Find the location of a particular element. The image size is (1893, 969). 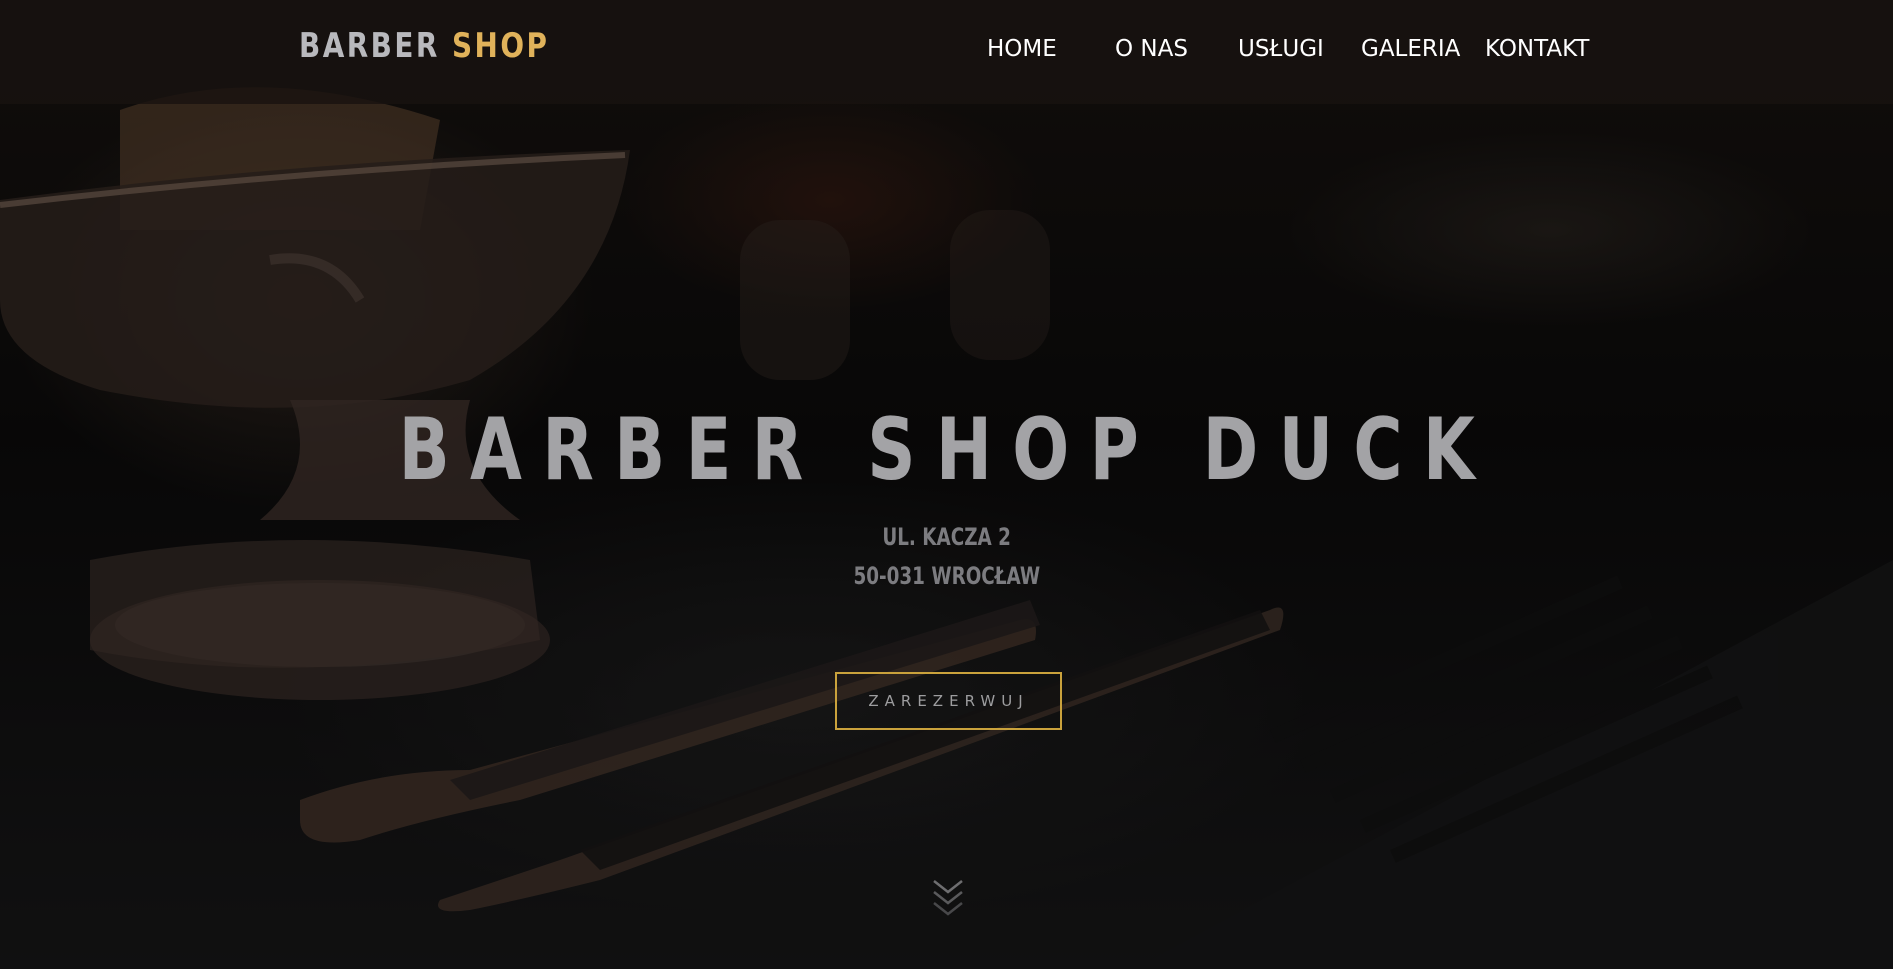

hero-title: BARBER SHOP DUCK is located at coordinates (946, 450).